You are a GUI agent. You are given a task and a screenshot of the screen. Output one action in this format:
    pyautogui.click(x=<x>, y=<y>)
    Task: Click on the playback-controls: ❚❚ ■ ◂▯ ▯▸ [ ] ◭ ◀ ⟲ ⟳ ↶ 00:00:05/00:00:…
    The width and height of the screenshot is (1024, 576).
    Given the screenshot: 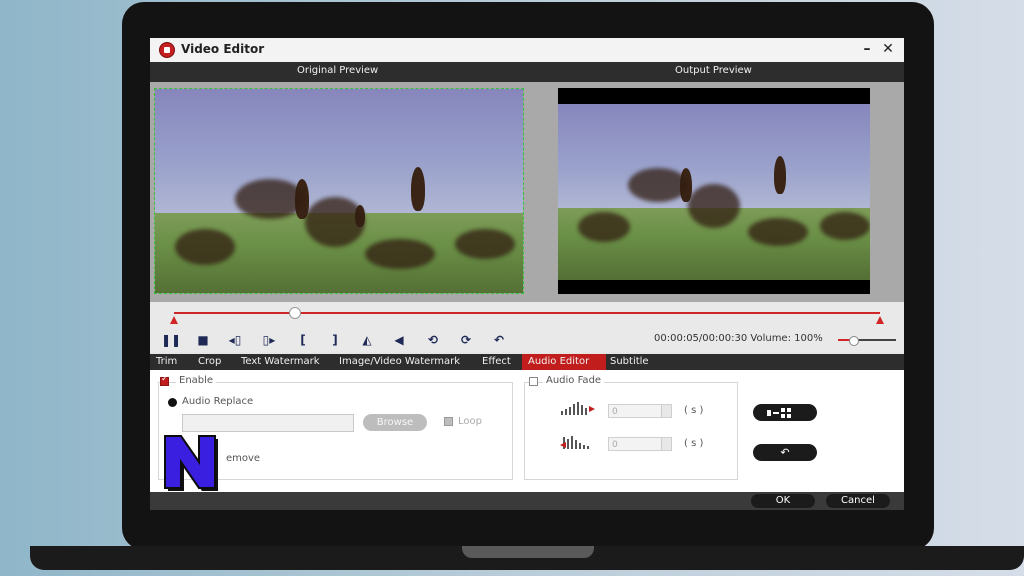 What is the action you would take?
    pyautogui.click(x=527, y=340)
    